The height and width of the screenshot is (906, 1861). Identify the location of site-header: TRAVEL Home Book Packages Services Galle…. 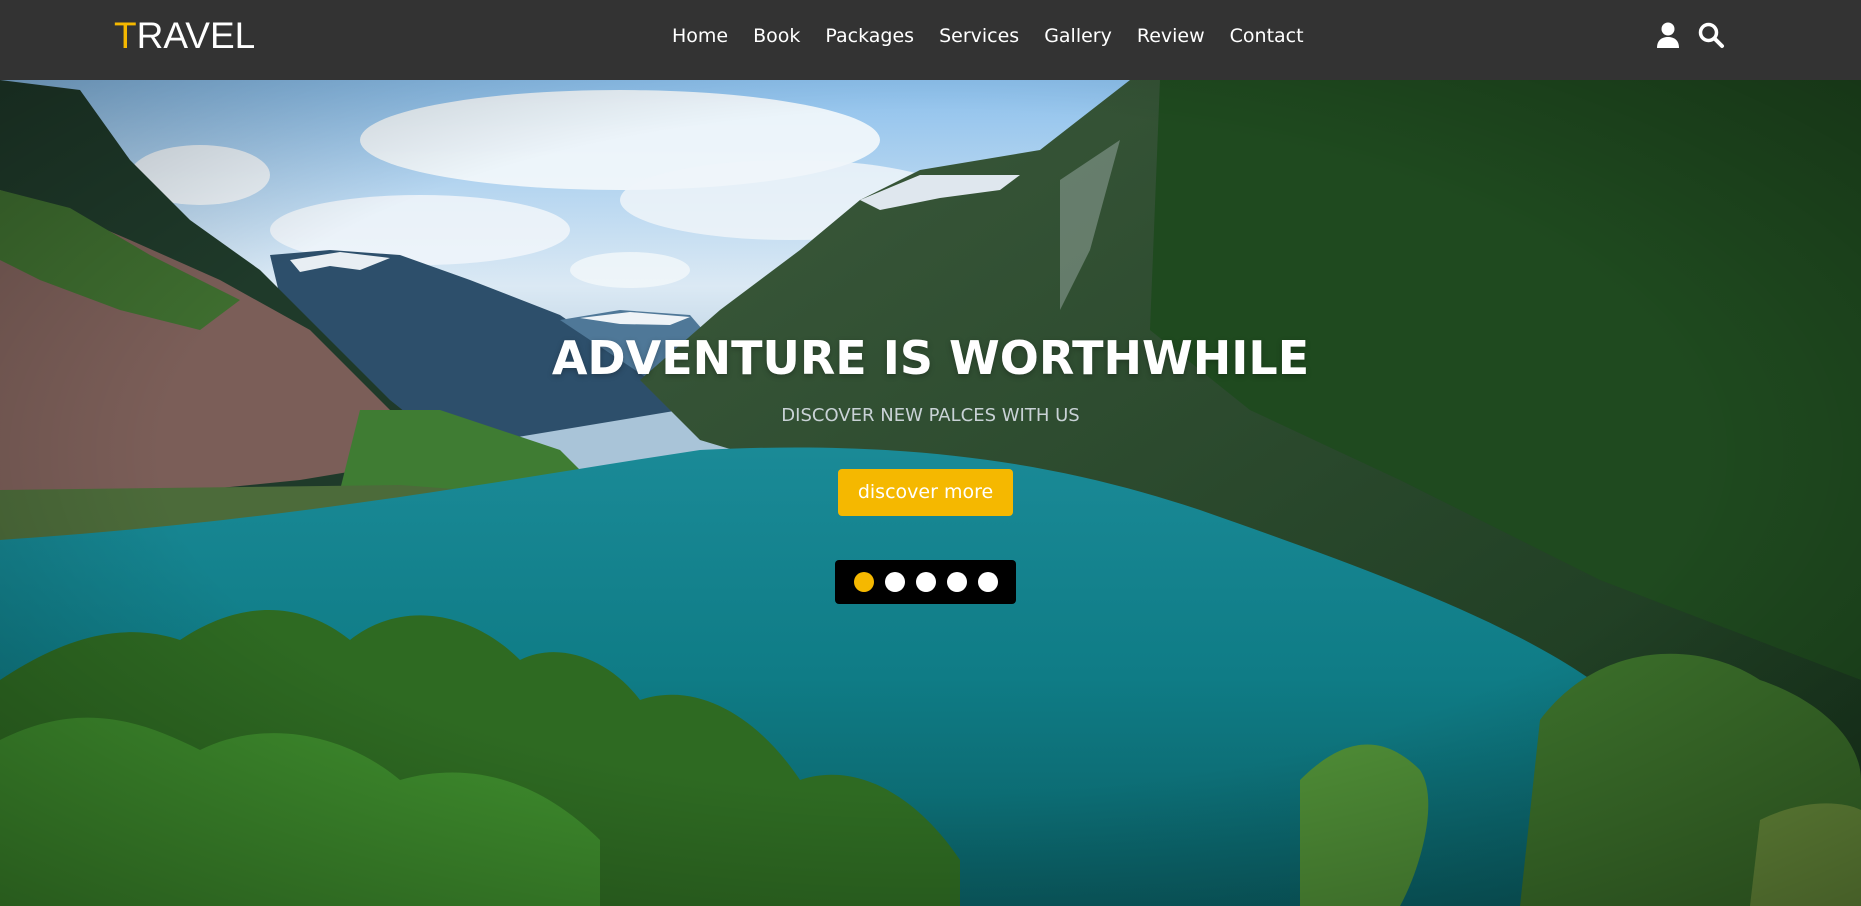
(930, 40).